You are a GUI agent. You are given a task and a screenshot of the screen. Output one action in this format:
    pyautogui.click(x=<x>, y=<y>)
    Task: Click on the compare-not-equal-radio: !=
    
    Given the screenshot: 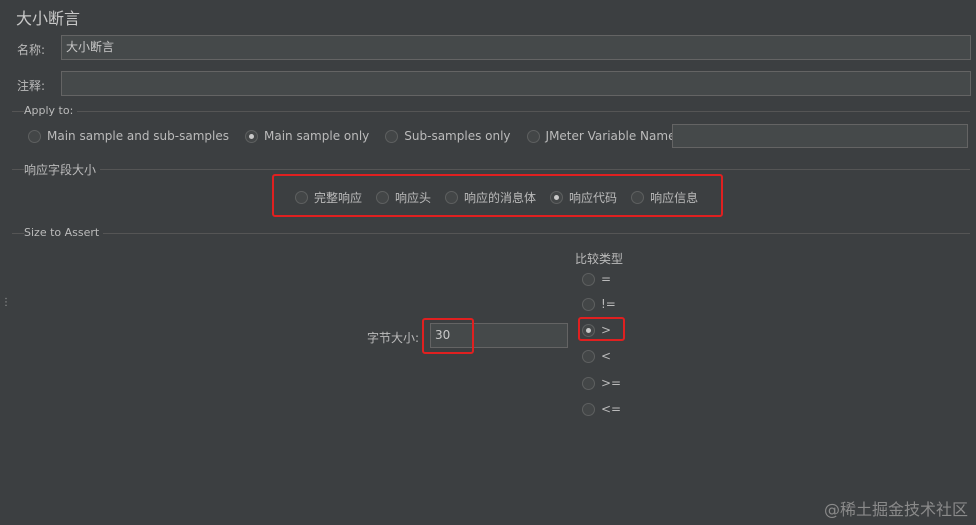 What is the action you would take?
    pyautogui.click(x=599, y=304)
    